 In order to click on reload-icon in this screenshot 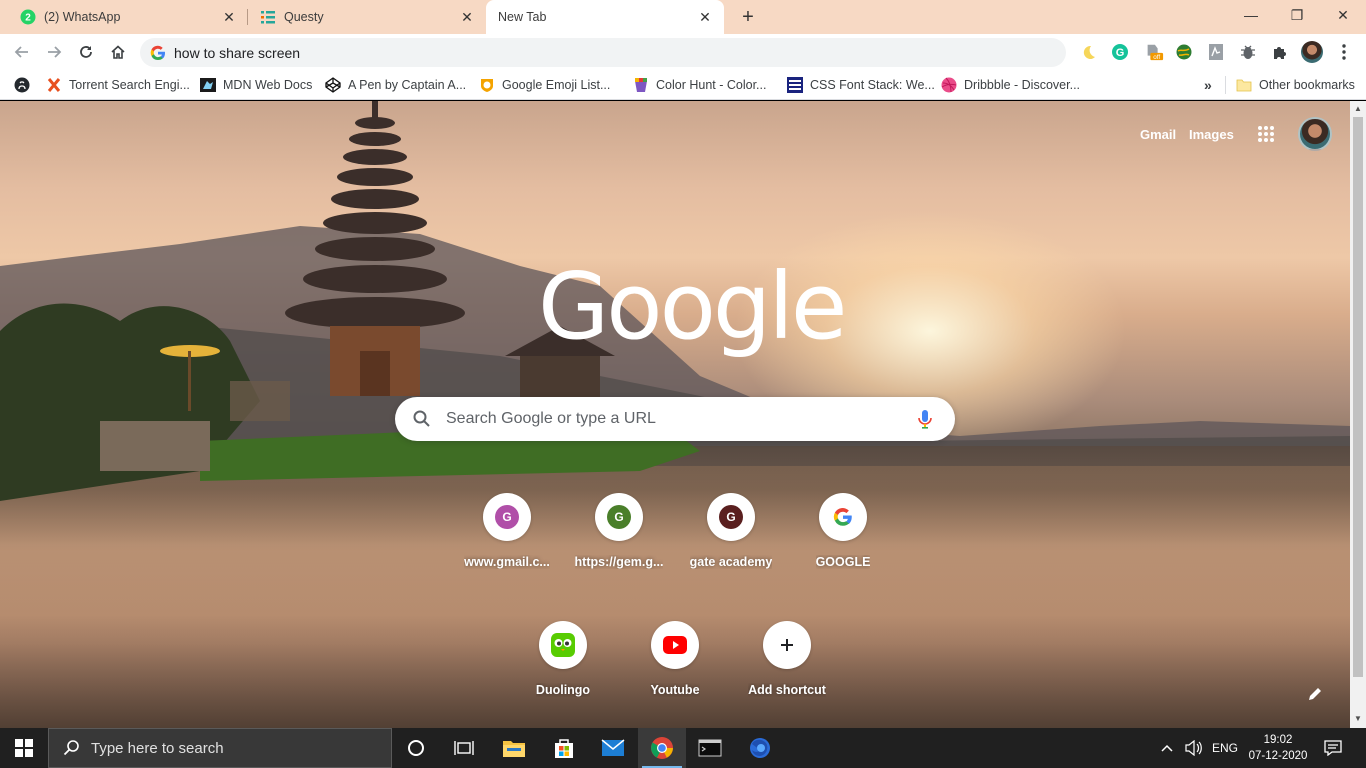, I will do `click(86, 52)`.